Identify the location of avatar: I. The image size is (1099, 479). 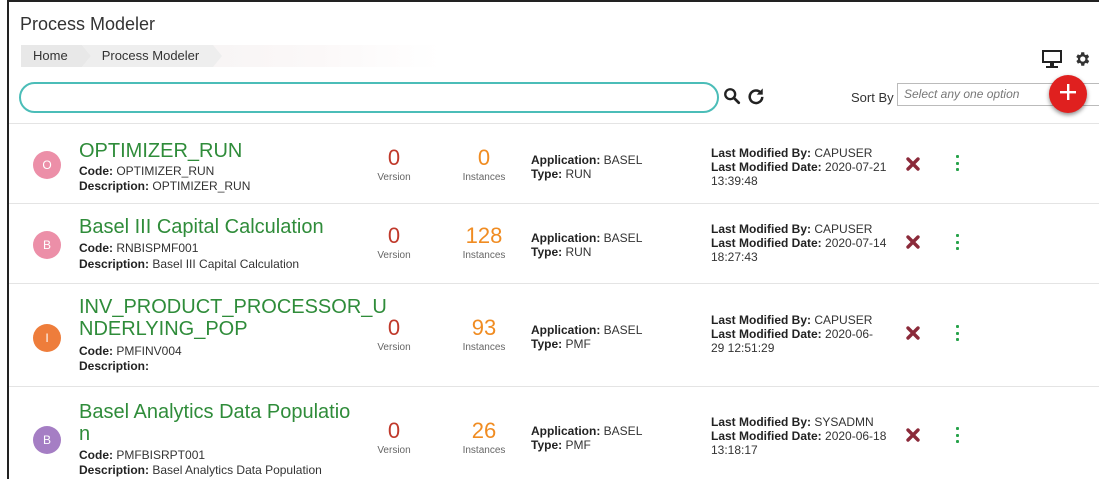
(47, 338).